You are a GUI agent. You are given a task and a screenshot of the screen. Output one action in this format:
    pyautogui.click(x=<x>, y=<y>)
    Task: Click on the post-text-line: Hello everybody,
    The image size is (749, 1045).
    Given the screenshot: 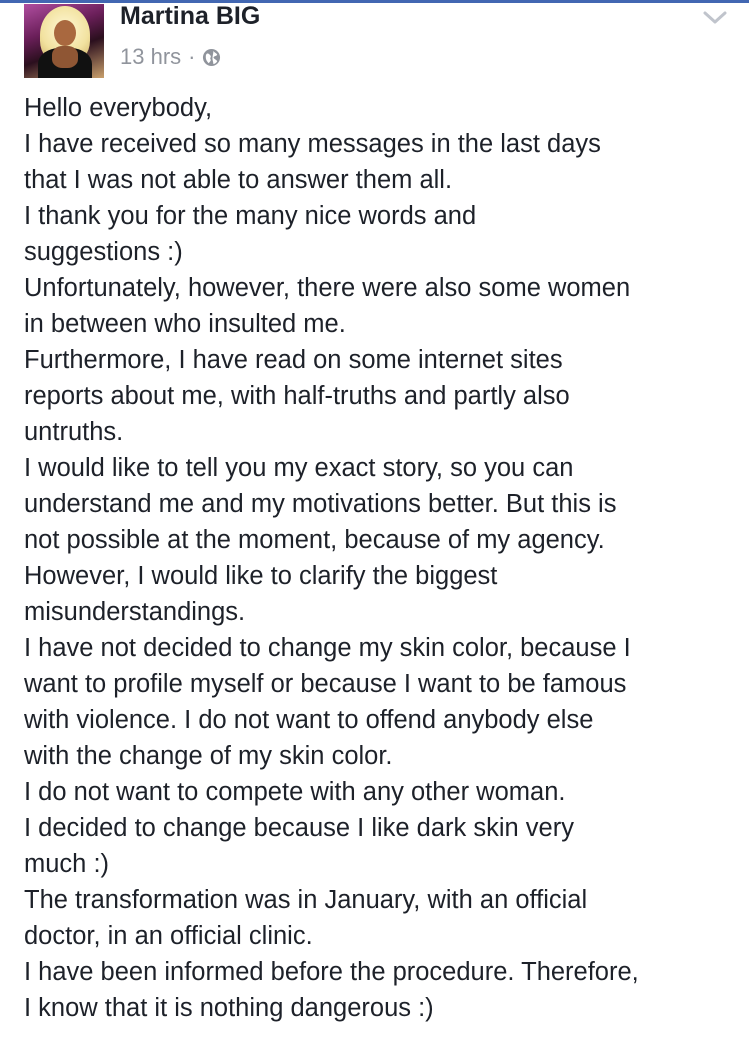 What is the action you would take?
    pyautogui.click(x=118, y=108)
    